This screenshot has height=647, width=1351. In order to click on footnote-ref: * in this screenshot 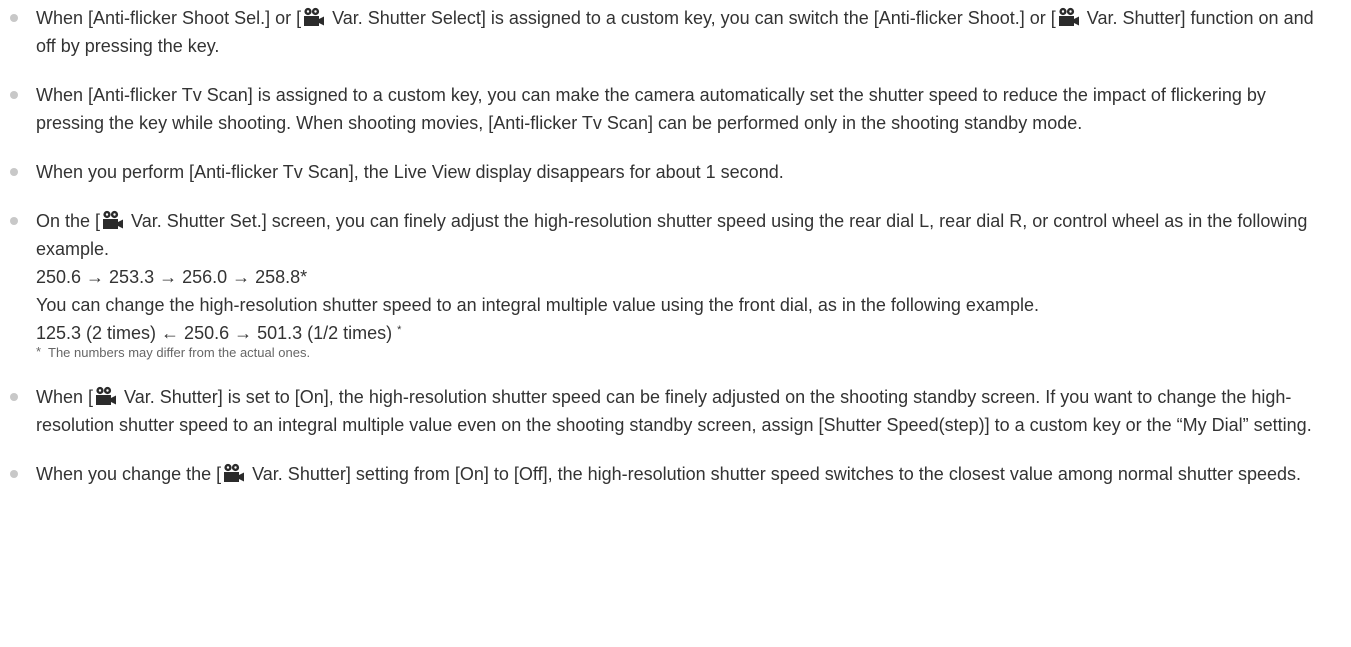, I will do `click(399, 330)`.